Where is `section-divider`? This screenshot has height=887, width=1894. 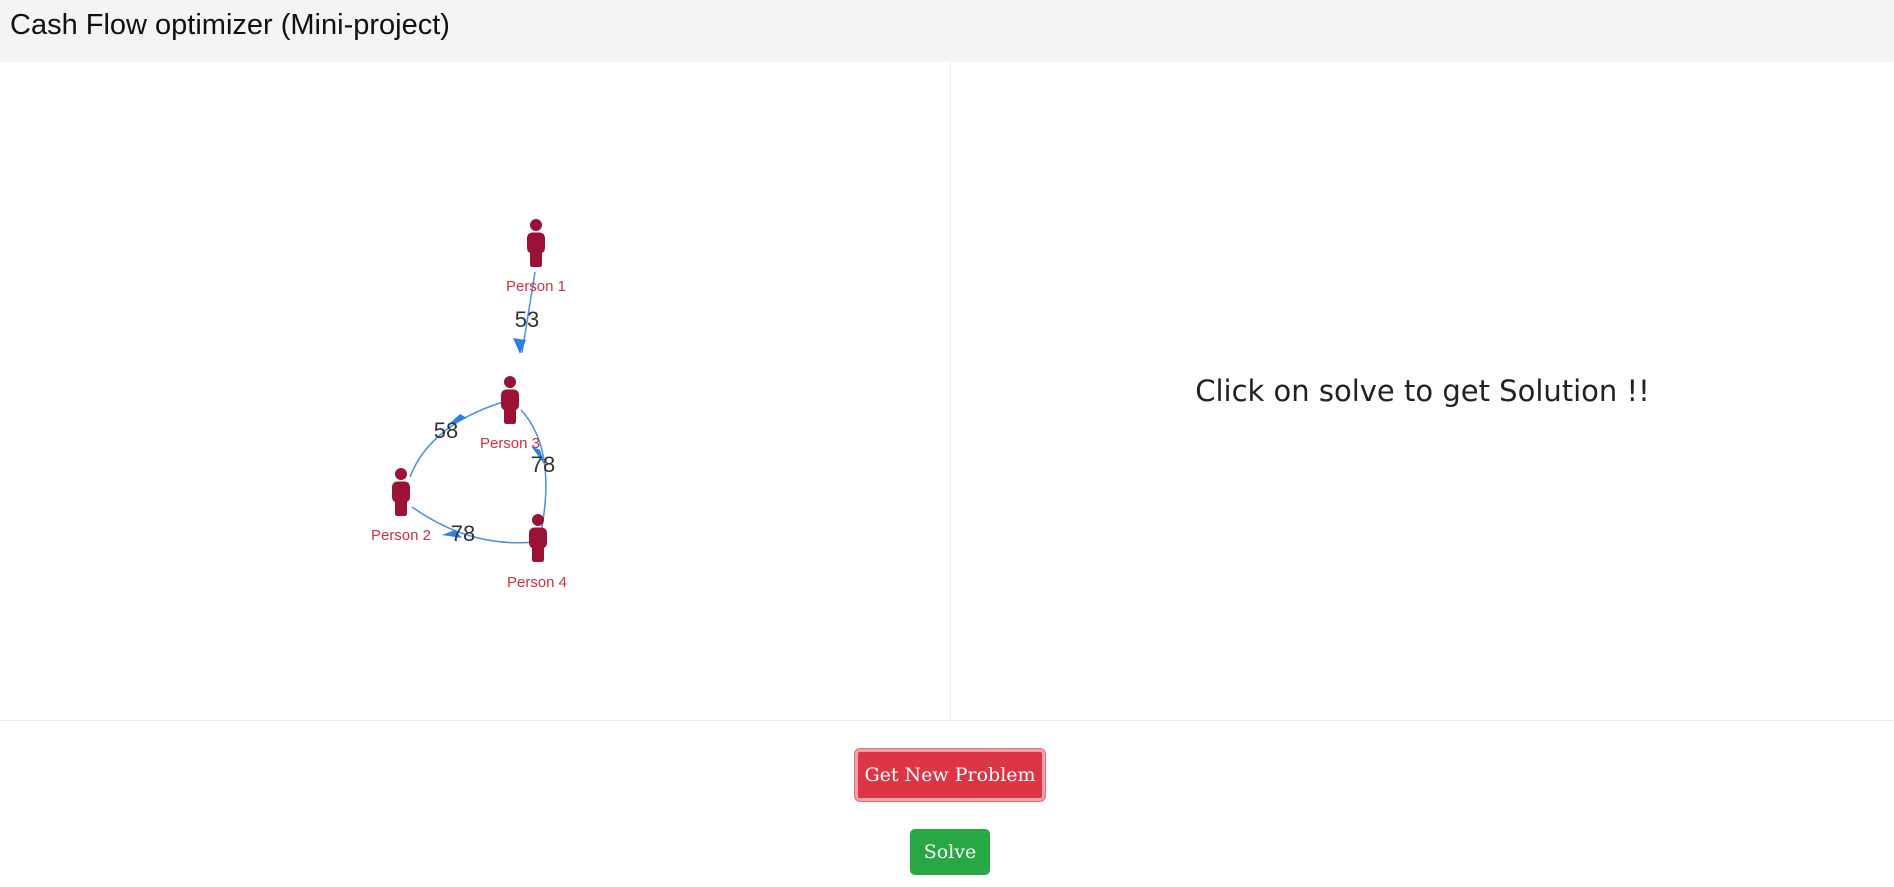
section-divider is located at coordinates (947, 720).